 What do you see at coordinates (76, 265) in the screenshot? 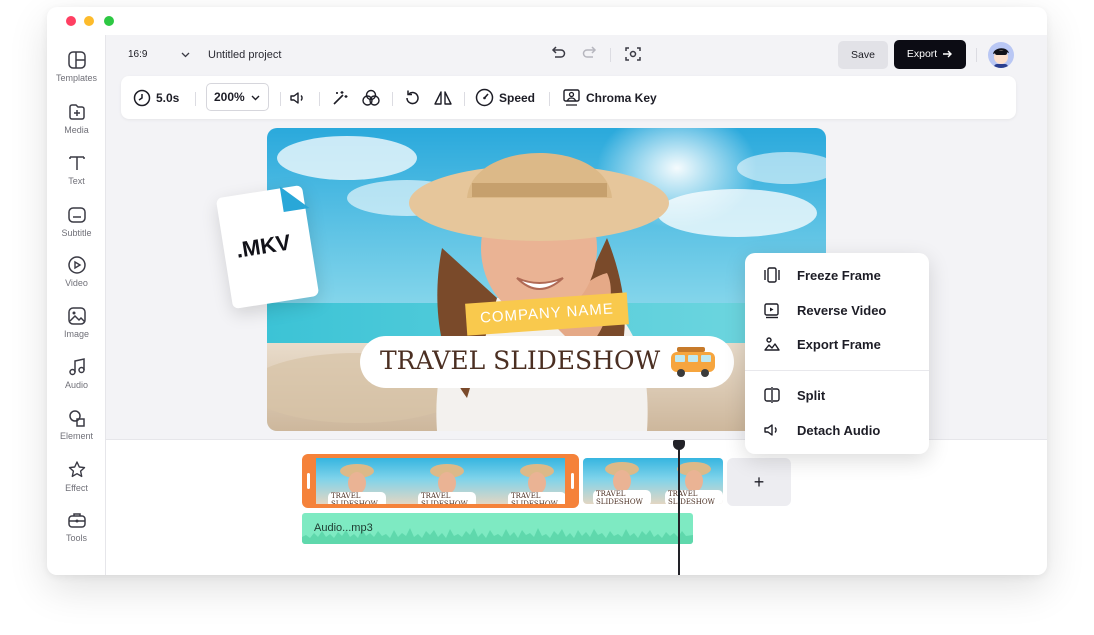
I see `video-icon` at bounding box center [76, 265].